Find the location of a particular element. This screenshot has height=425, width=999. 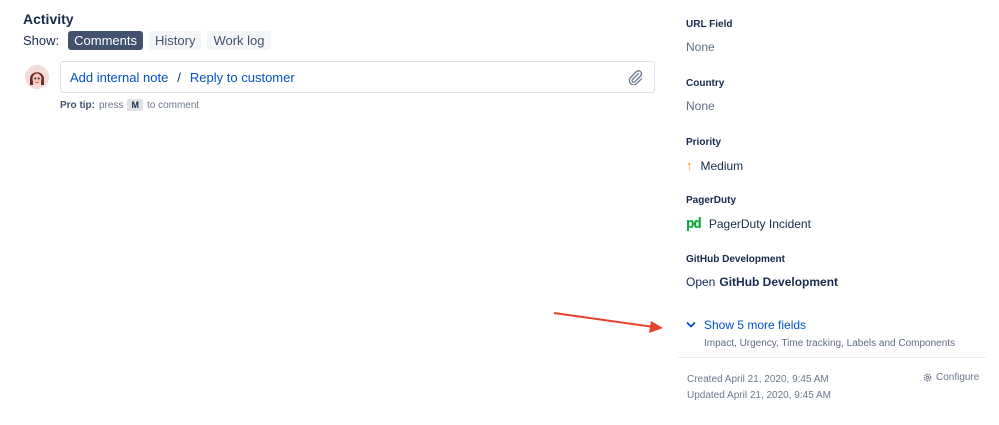

priority-field: Priority ↑ Medium is located at coordinates (714, 155).